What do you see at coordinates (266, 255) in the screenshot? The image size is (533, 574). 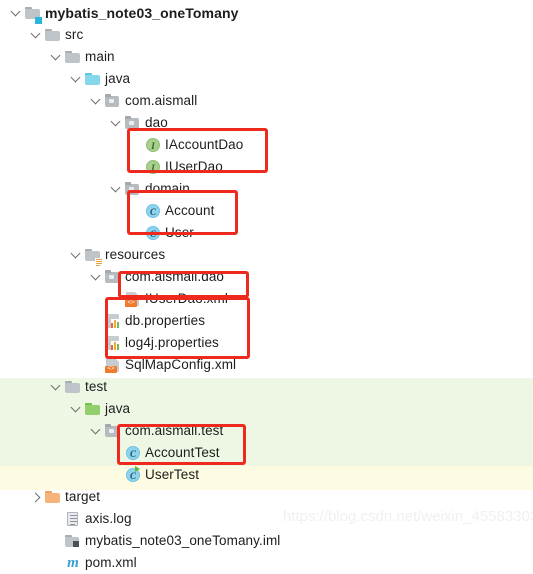 I see `tree-row: resources` at bounding box center [266, 255].